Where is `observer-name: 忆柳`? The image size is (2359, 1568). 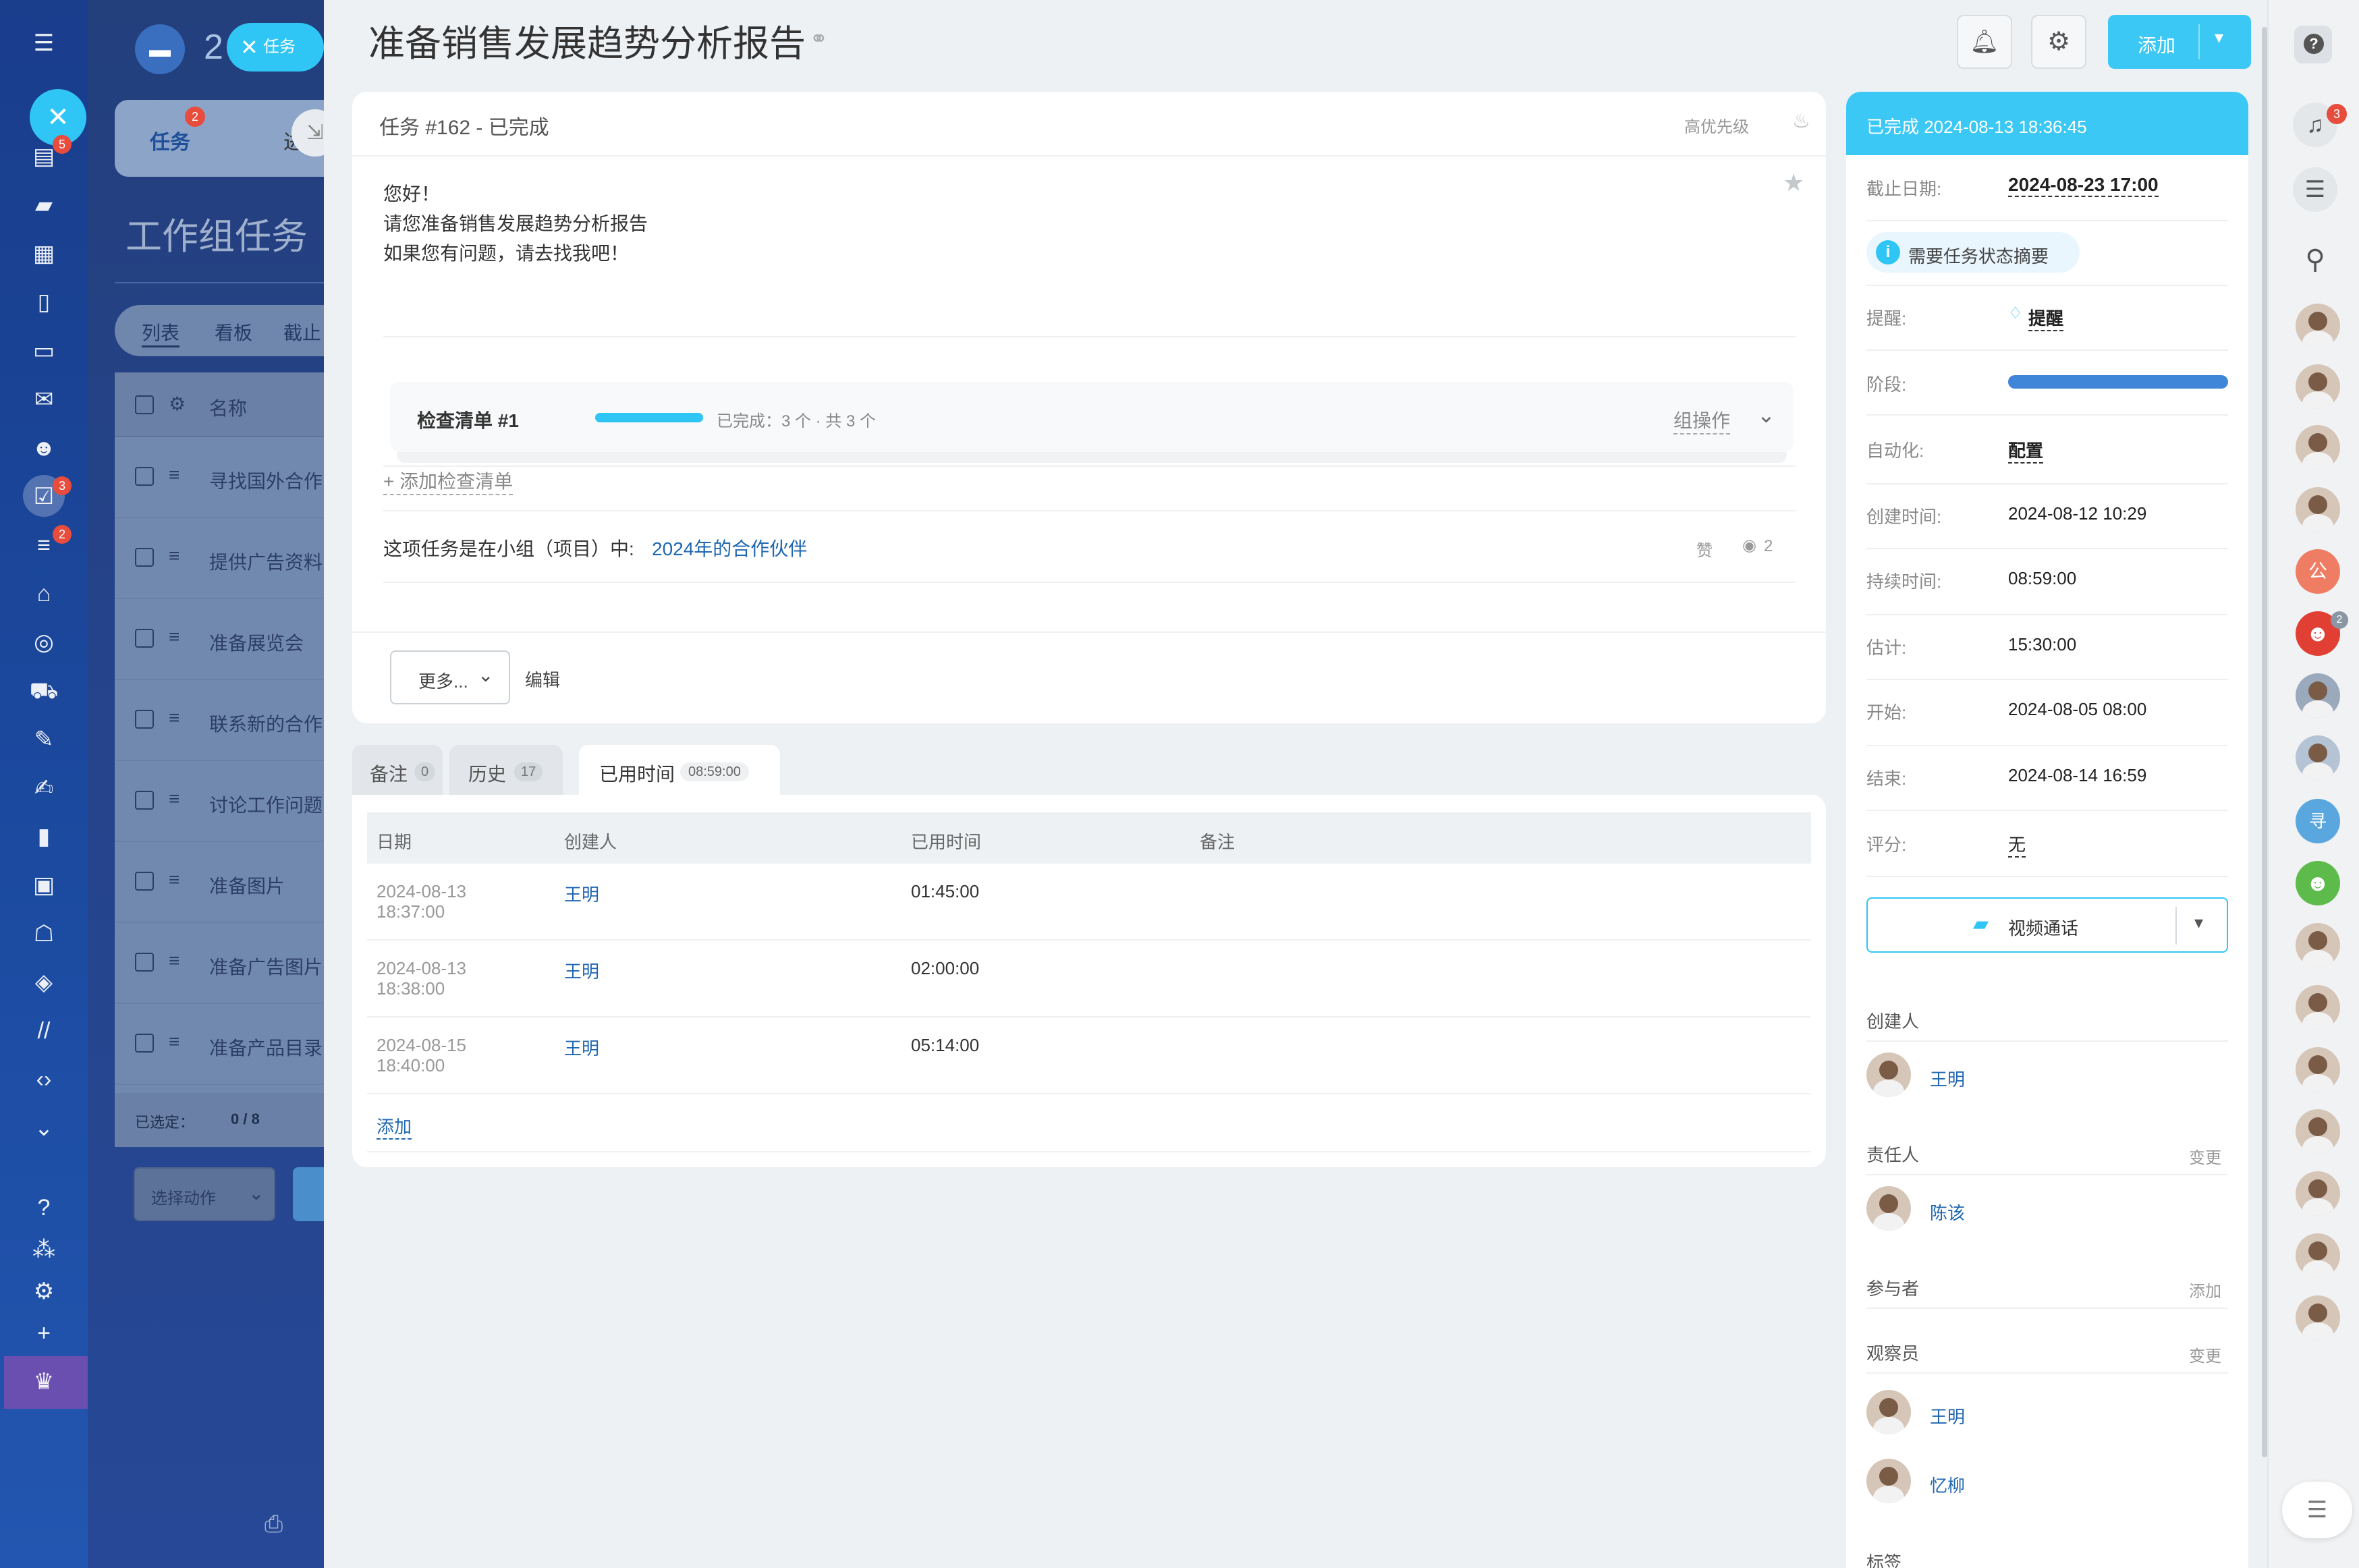 observer-name: 忆柳 is located at coordinates (1948, 1484).